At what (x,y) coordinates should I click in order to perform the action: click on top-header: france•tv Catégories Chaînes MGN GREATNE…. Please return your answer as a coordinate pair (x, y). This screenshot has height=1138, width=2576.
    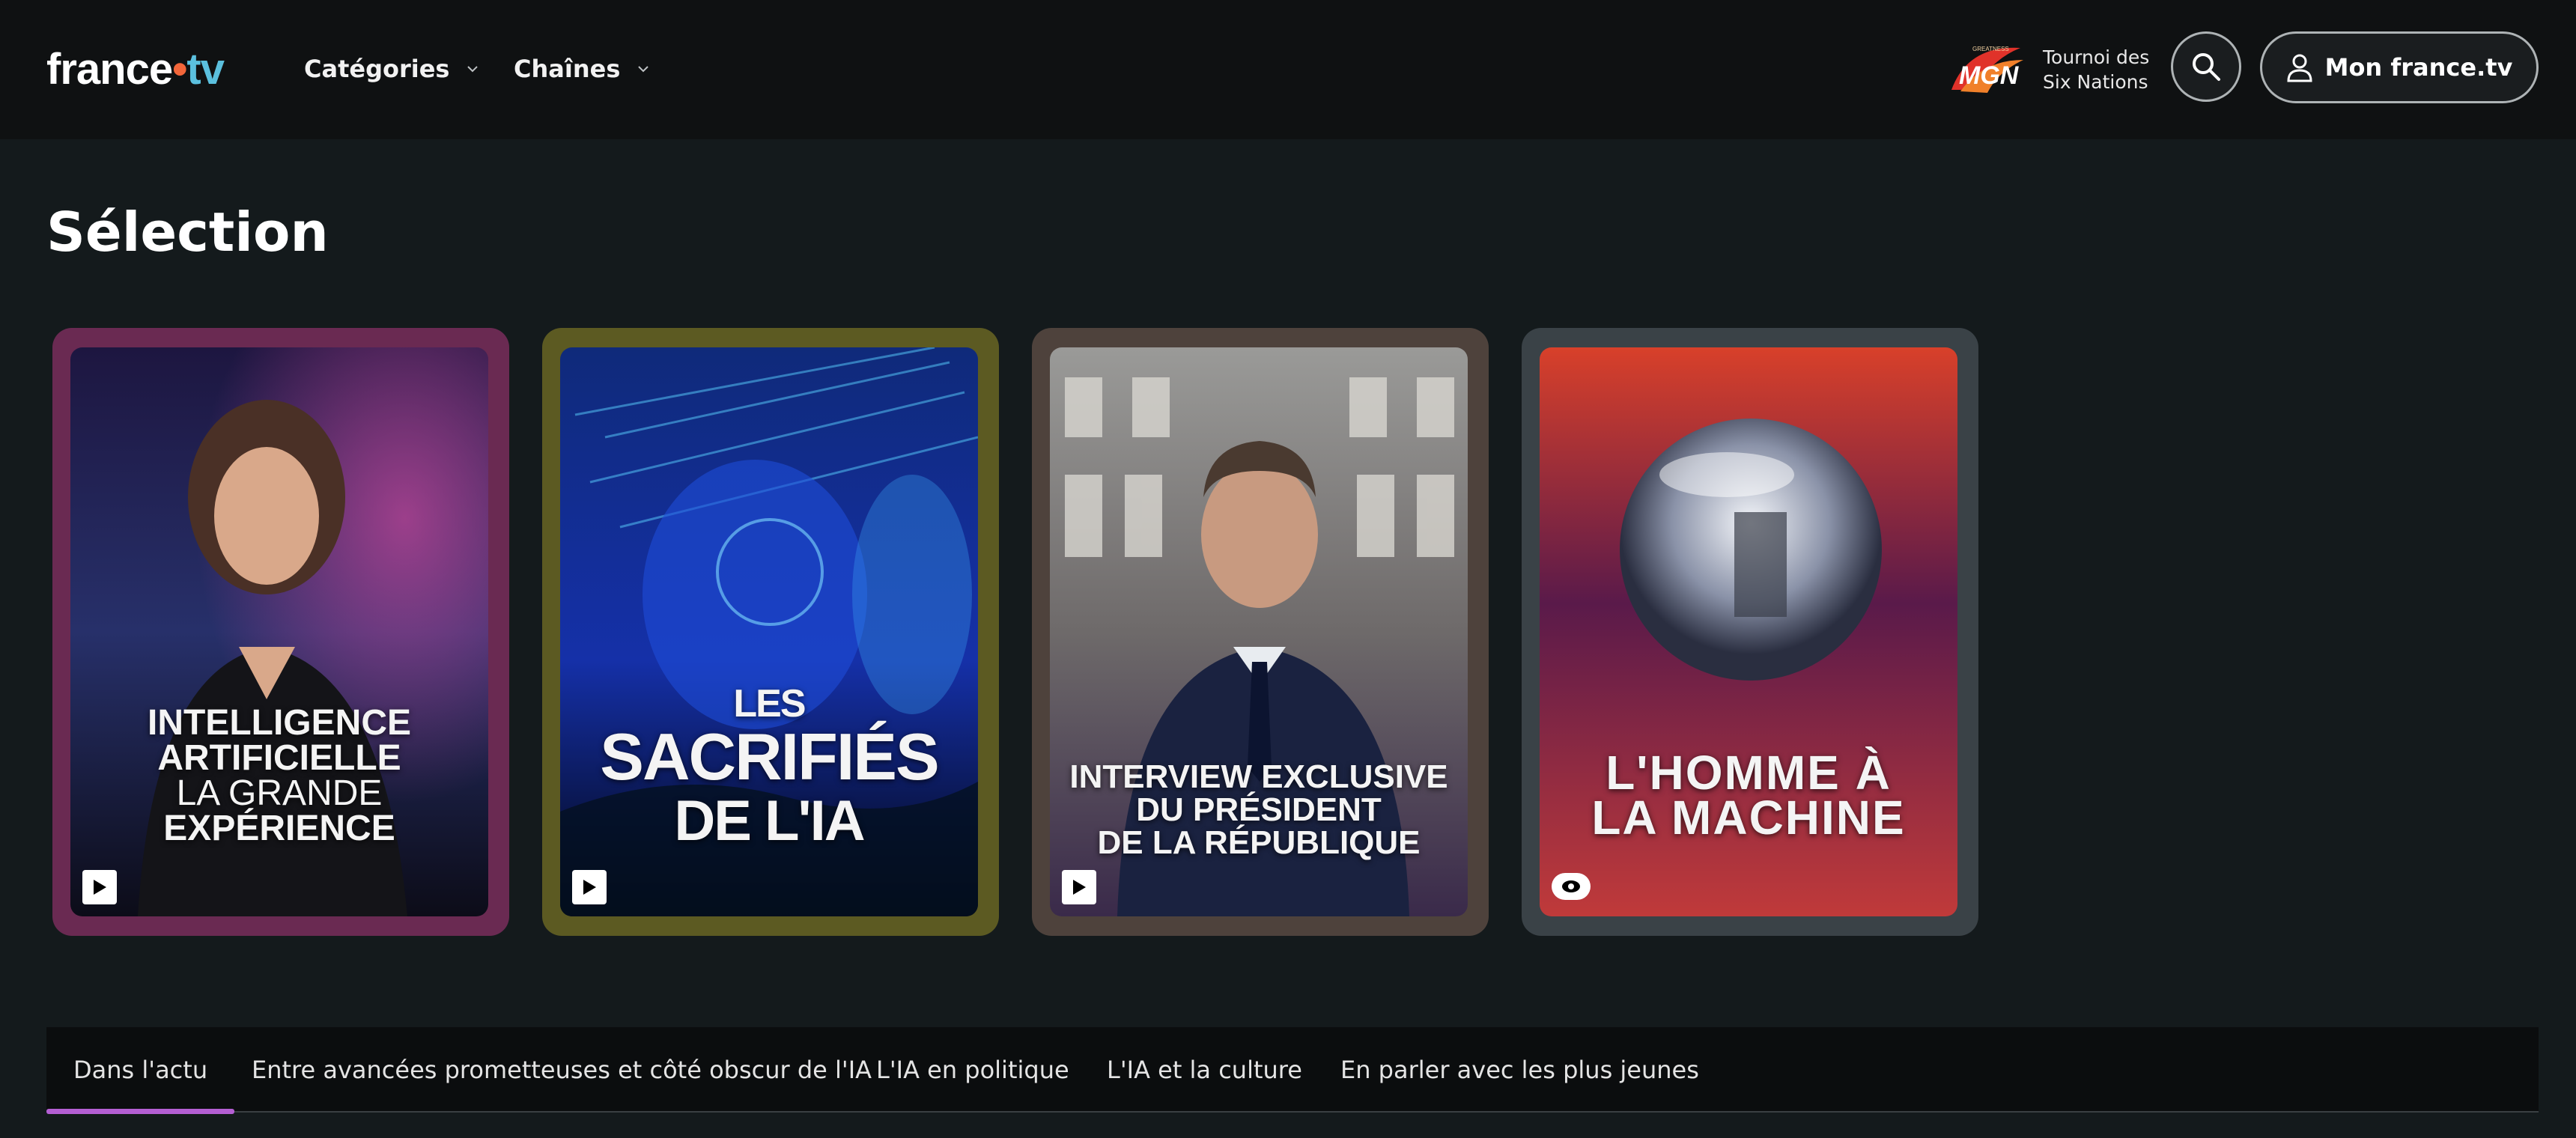
    Looking at the image, I should click on (1288, 69).